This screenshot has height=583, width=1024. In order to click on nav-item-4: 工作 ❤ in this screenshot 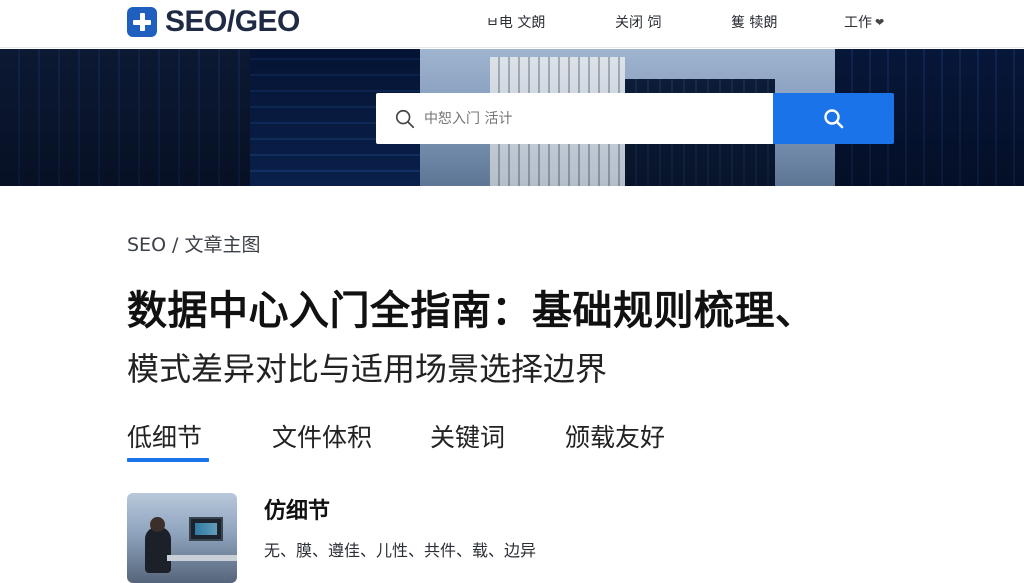, I will do `click(864, 22)`.